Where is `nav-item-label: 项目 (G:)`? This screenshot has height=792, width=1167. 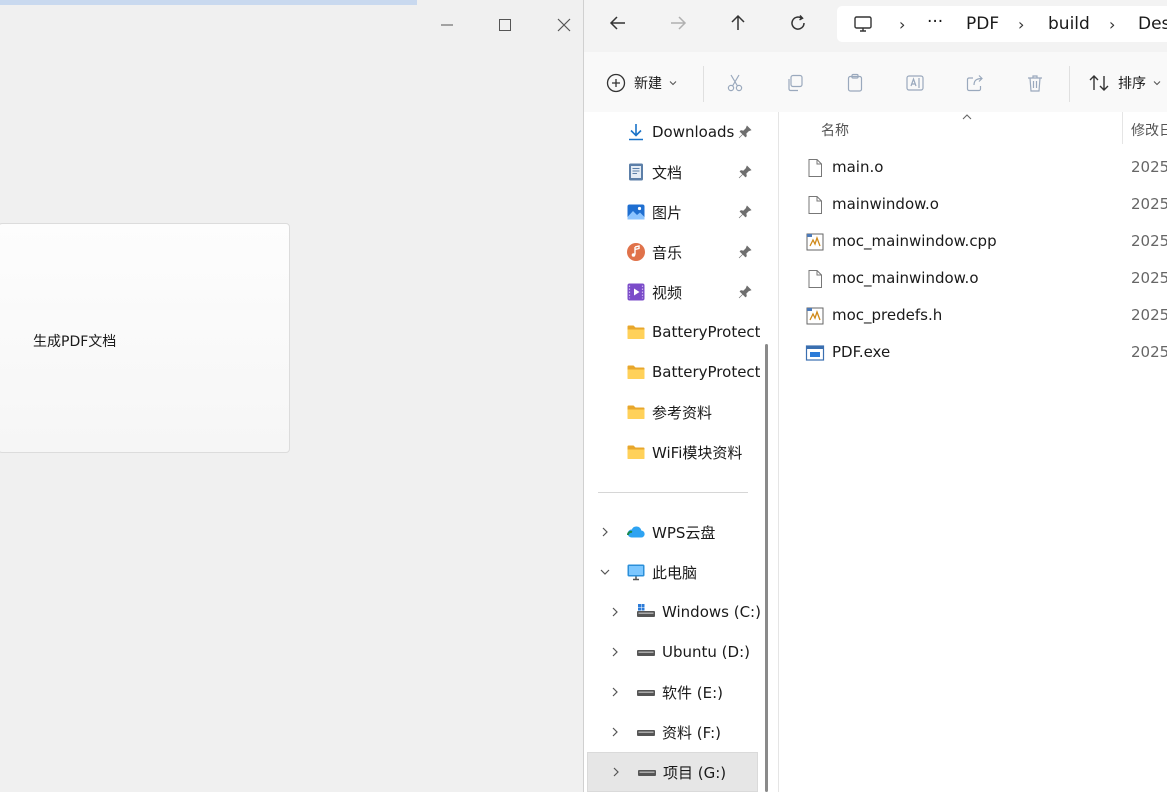 nav-item-label: 项目 (G:) is located at coordinates (695, 772).